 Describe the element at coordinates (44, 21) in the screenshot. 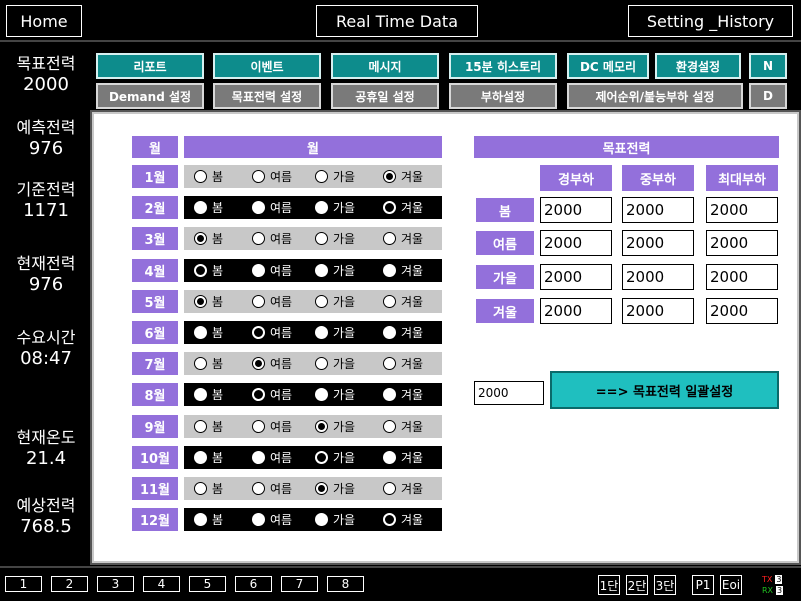

I see `home-button: Home` at that location.